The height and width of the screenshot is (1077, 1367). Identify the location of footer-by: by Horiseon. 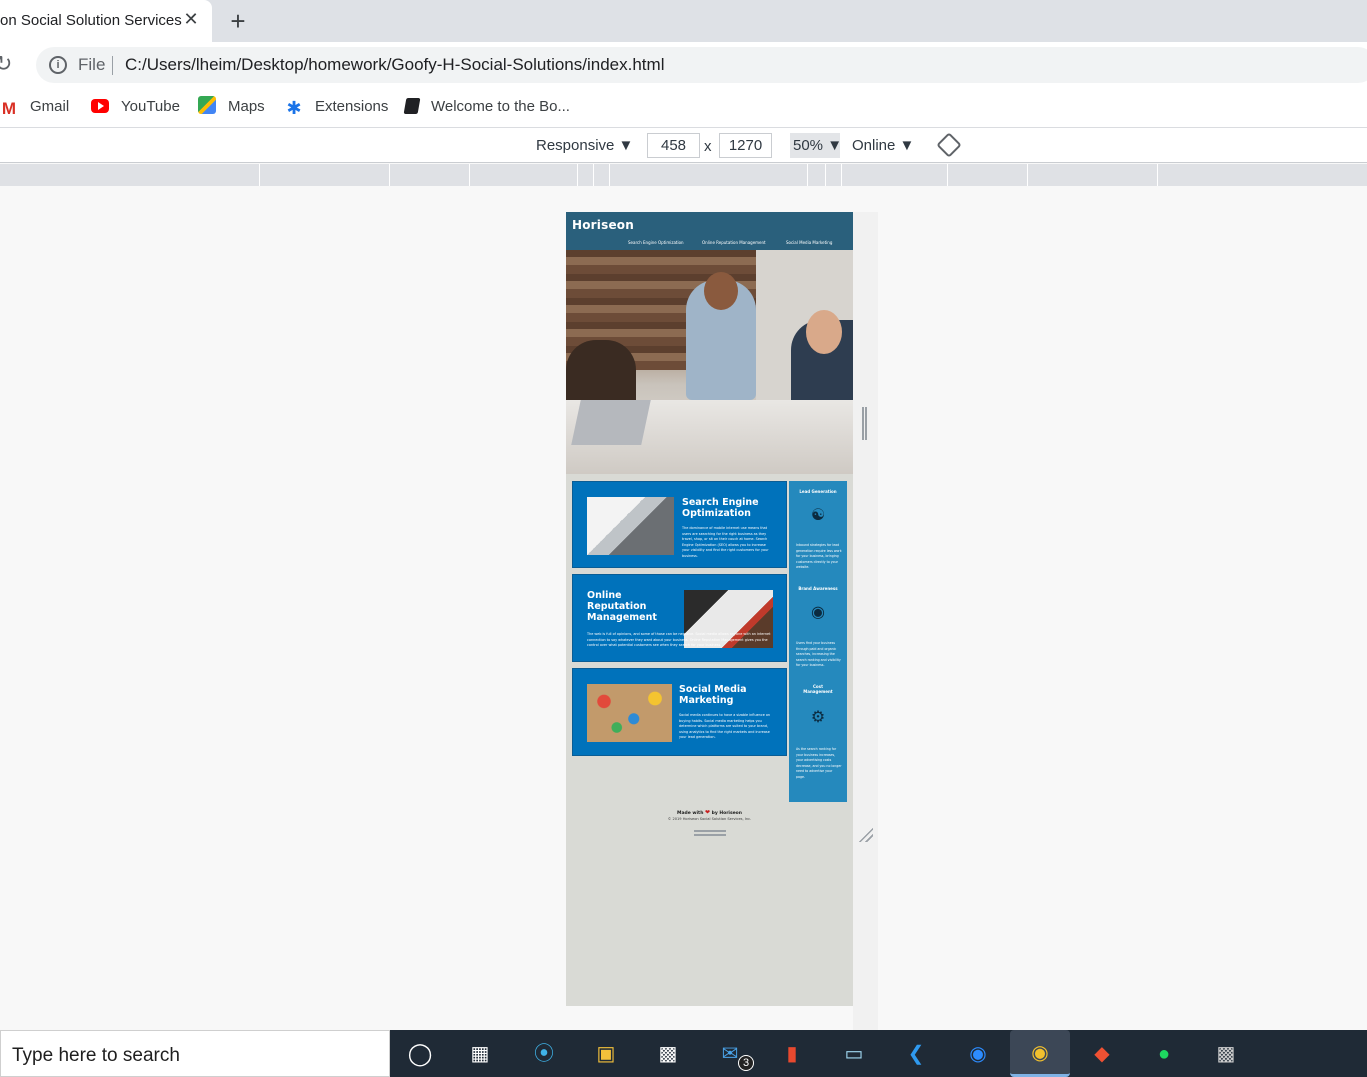
(726, 813).